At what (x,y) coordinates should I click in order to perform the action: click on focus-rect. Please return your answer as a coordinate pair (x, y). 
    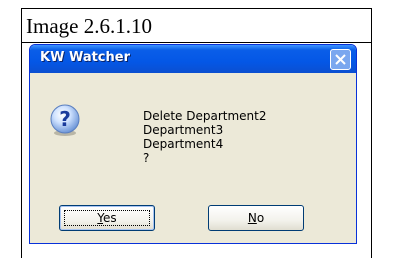
    Looking at the image, I should click on (107, 218).